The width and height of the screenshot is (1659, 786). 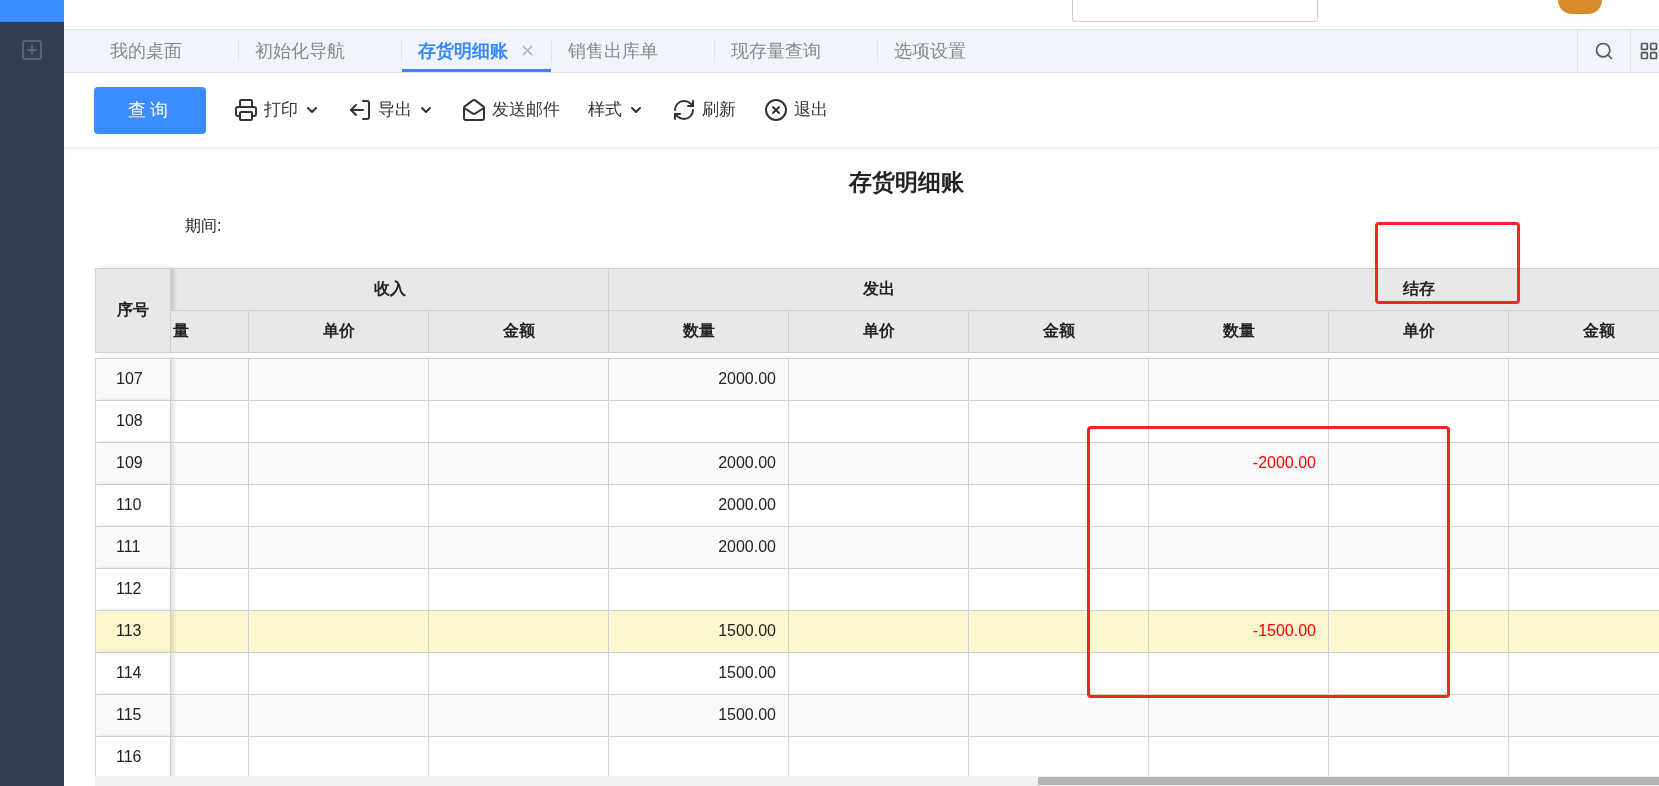 I want to click on table-cell: 111, so click(x=133, y=547).